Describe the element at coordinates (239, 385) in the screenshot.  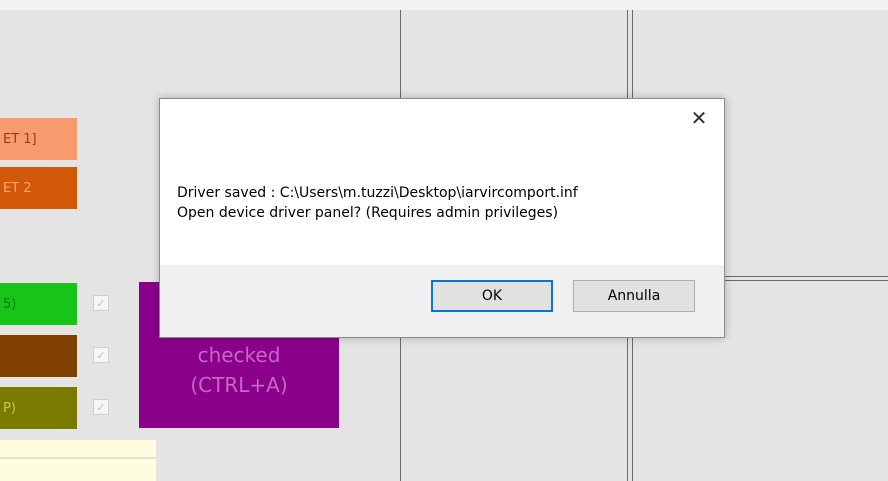
I see `panel-line-2: (CTRL+A)` at that location.